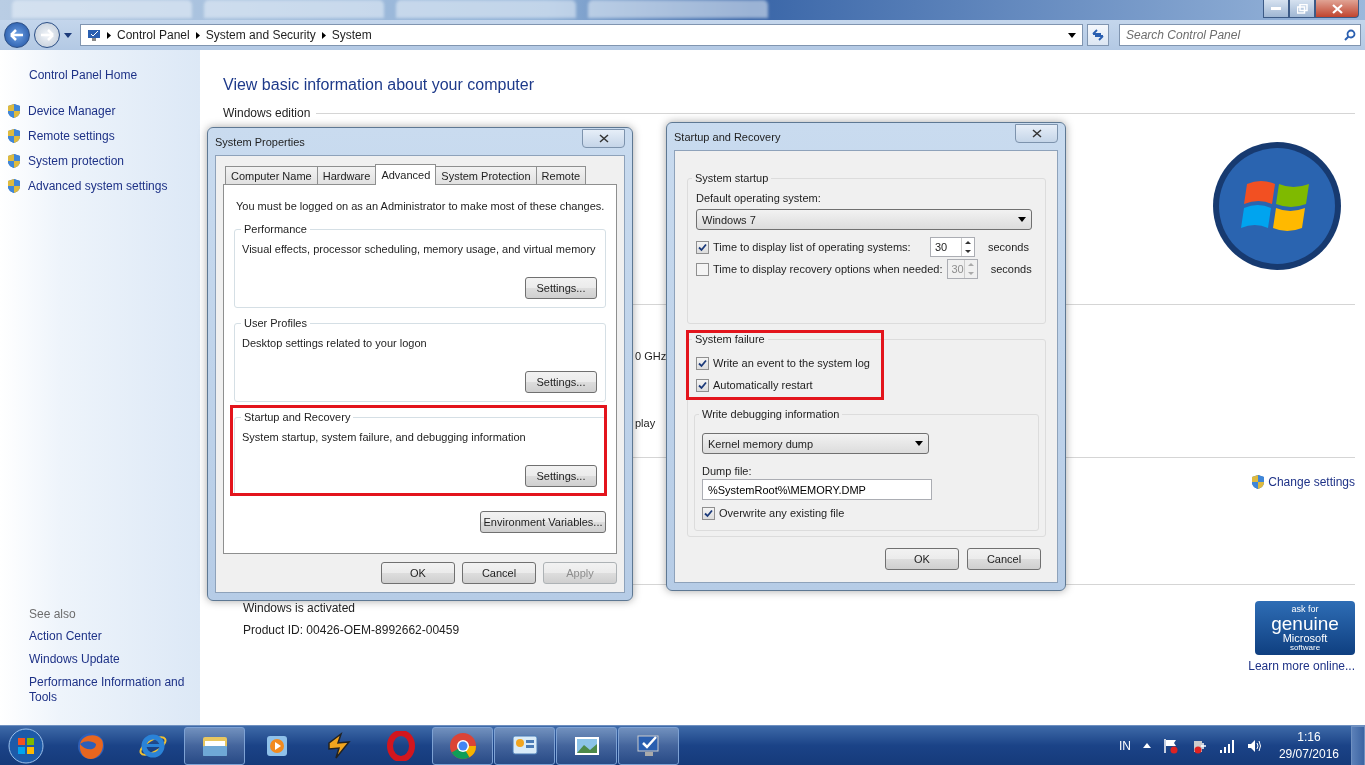 This screenshot has width=1365, height=765. I want to click on sidebar-link: Advanced system settings, so click(84, 186).